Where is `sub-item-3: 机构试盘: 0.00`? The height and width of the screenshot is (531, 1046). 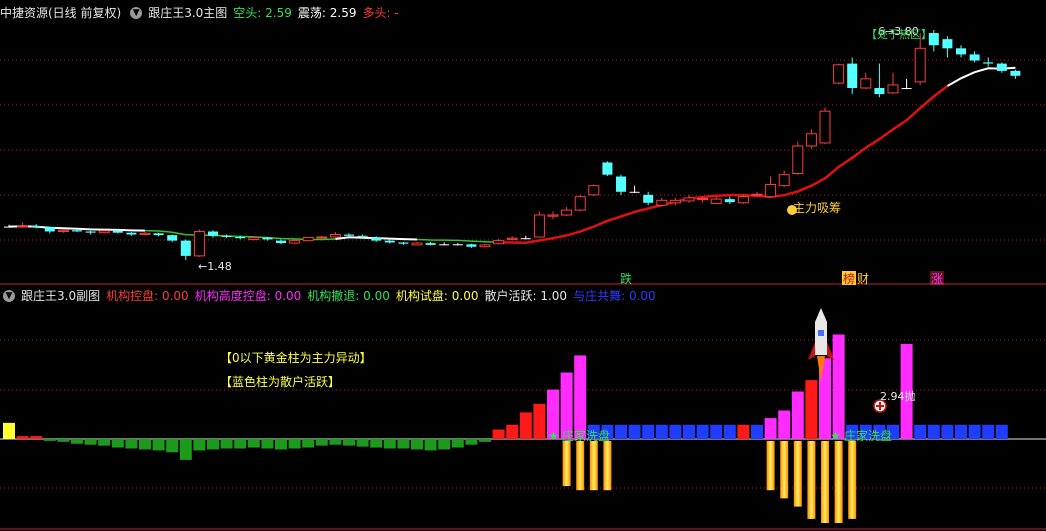 sub-item-3: 机构试盘: 0.00 is located at coordinates (437, 296).